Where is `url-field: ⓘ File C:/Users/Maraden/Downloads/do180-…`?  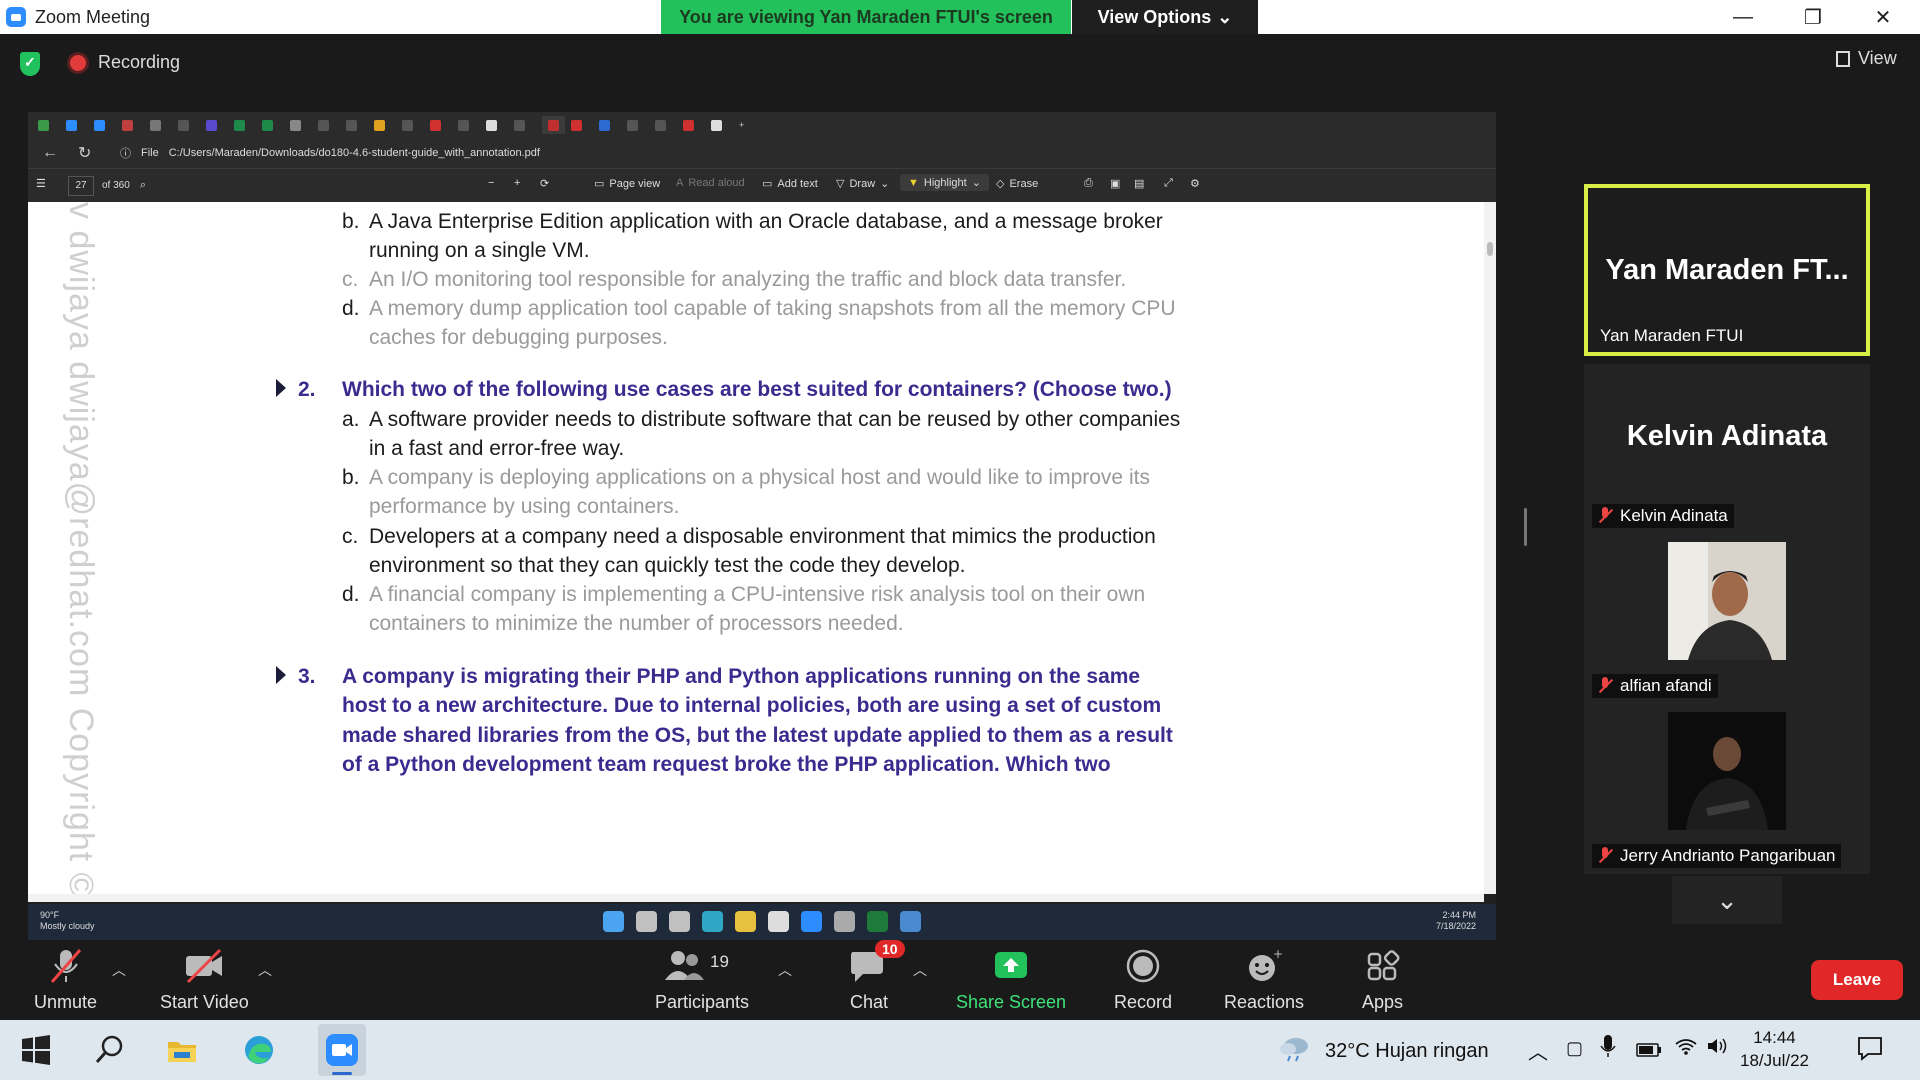 url-field: ⓘ File C:/Users/Maraden/Downloads/do180-… is located at coordinates (695, 153).